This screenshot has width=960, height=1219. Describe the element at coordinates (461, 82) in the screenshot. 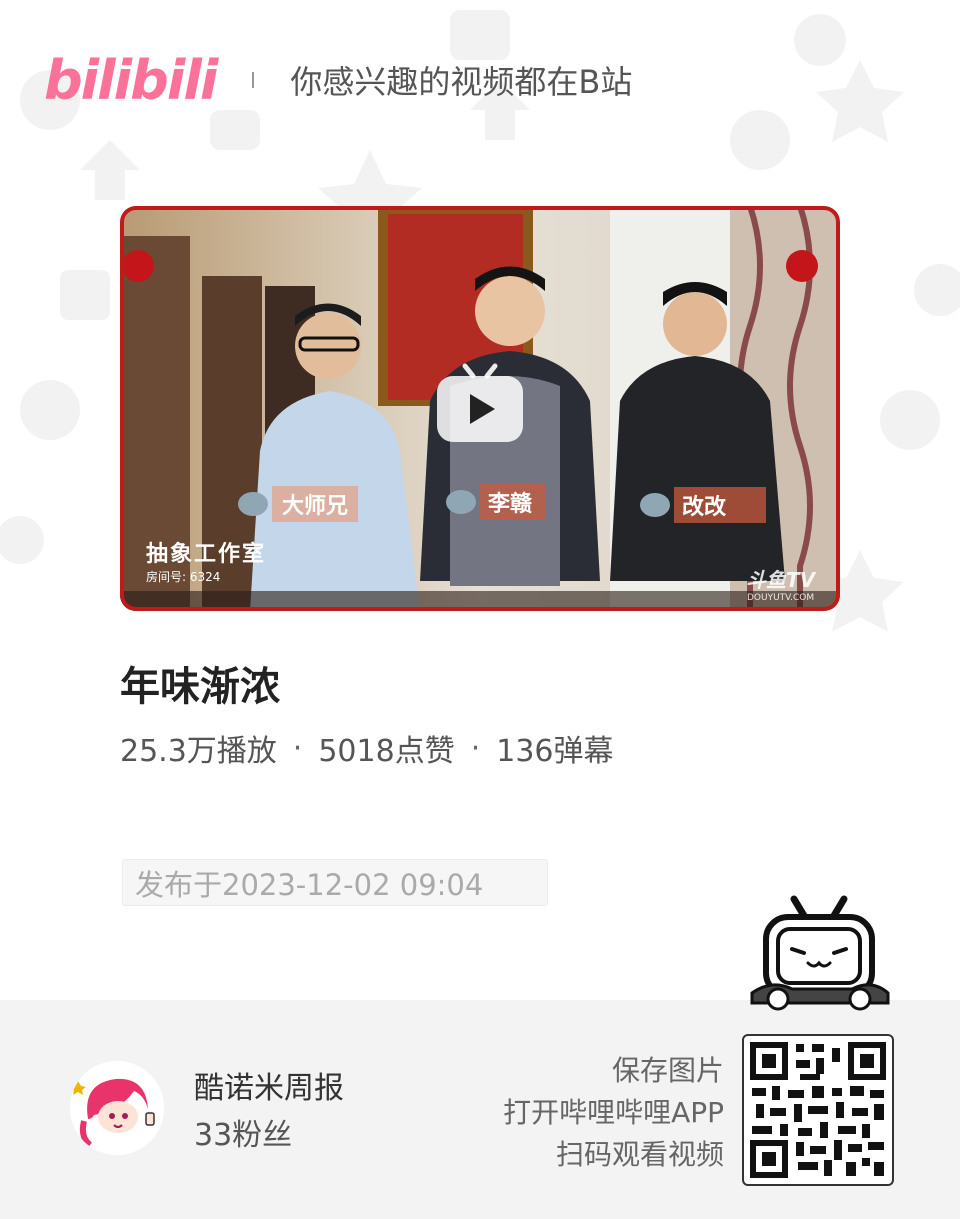

I see `header-slogan: 你感兴趣的视频都在B站` at that location.